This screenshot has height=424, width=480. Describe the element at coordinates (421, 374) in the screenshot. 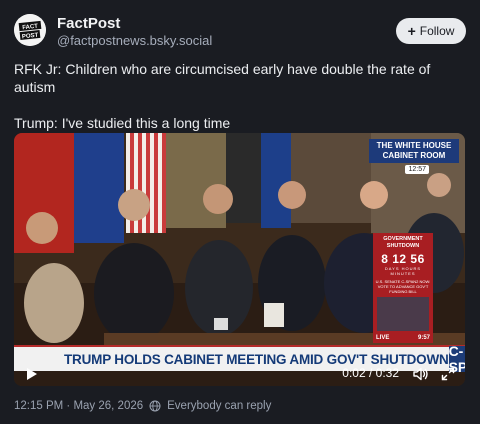

I see `volume-icon` at that location.